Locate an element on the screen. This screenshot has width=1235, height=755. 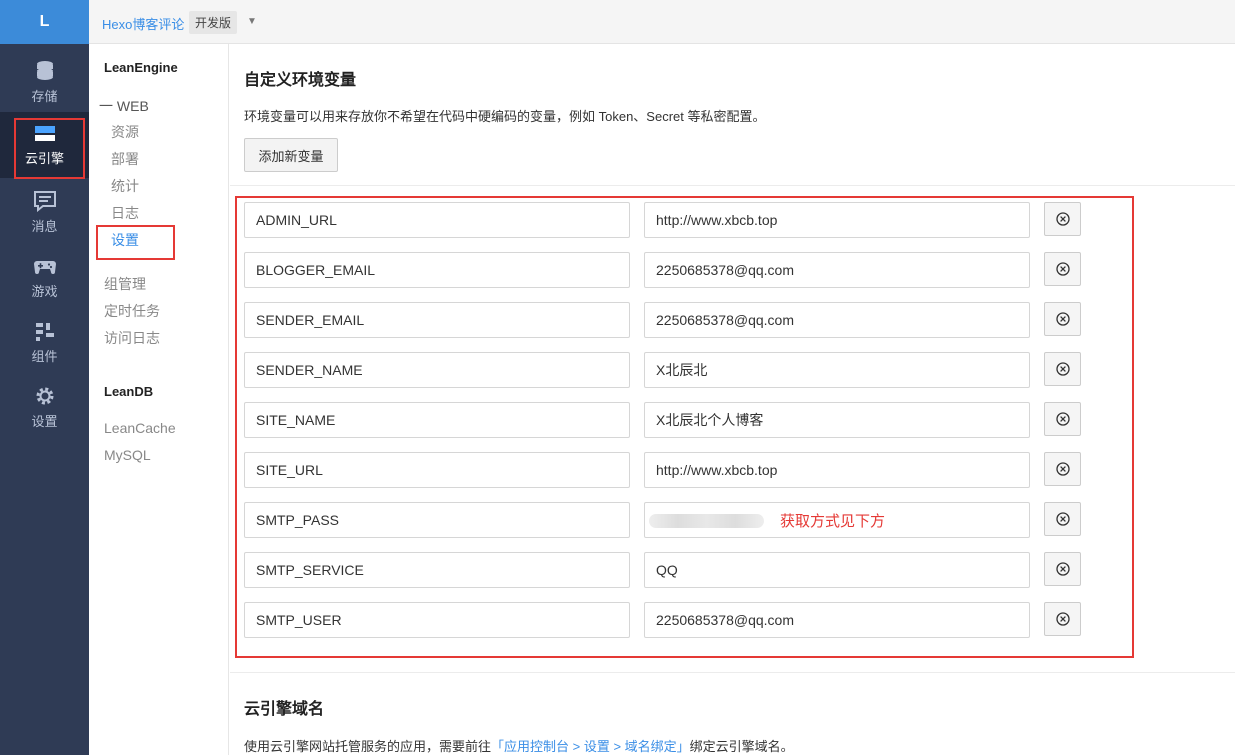
subnav-item-access-log: 访问日志 is located at coordinates (132, 338).